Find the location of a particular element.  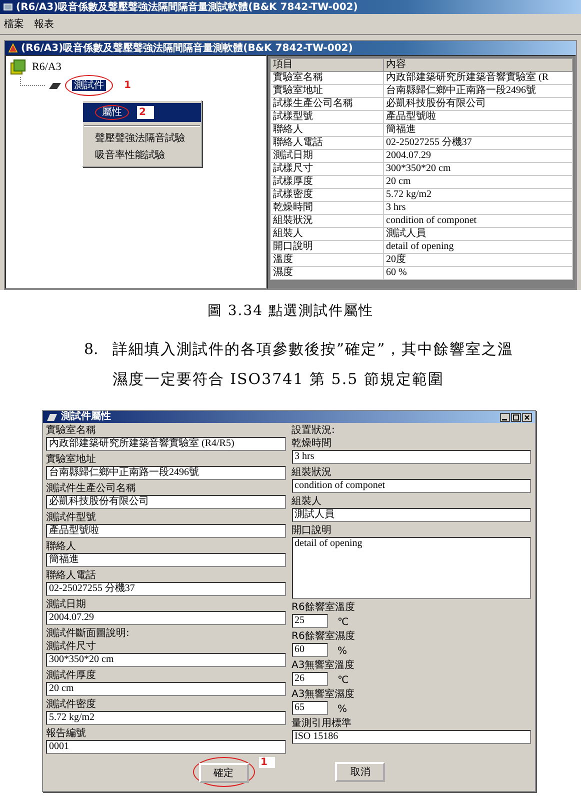

text-field: 產品型號啦 is located at coordinates (166, 531).